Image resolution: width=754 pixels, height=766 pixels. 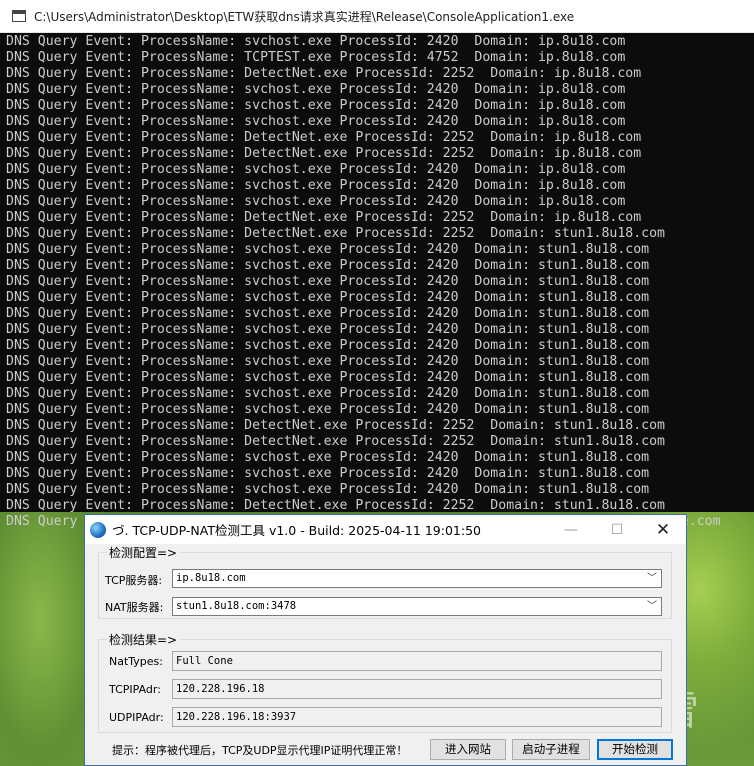 What do you see at coordinates (468, 749) in the screenshot?
I see `open-site-button: 进入网站` at bounding box center [468, 749].